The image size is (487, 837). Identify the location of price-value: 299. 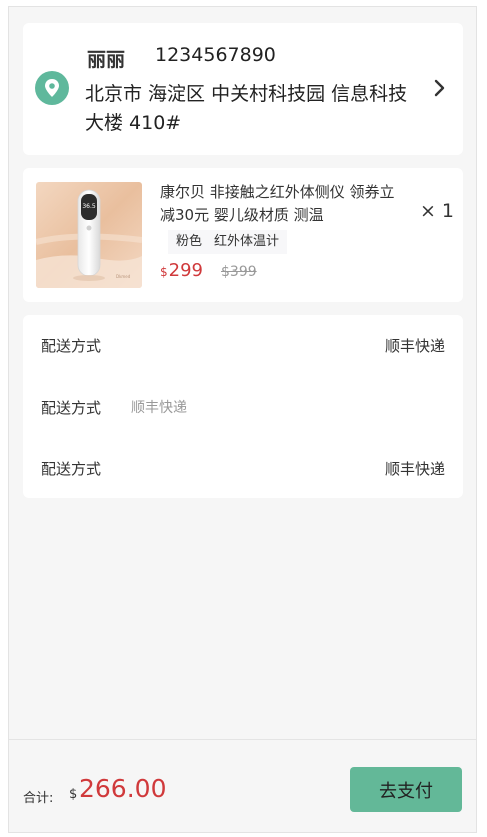
(185, 270).